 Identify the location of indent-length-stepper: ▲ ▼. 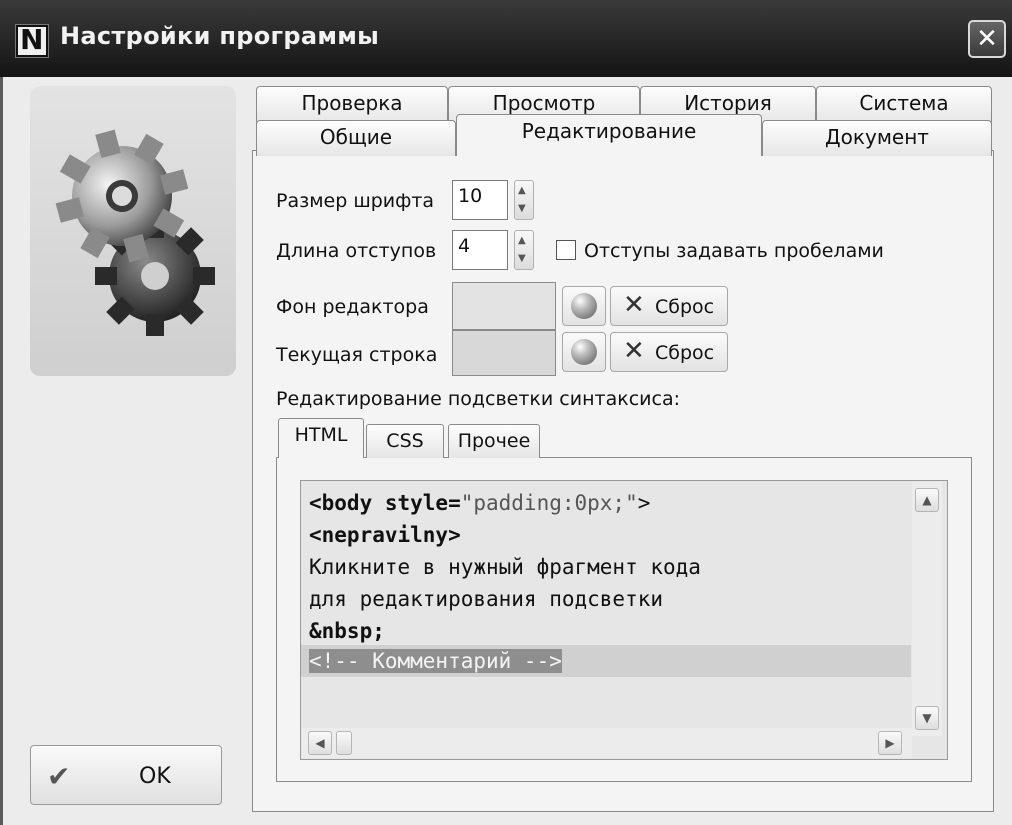
(524, 250).